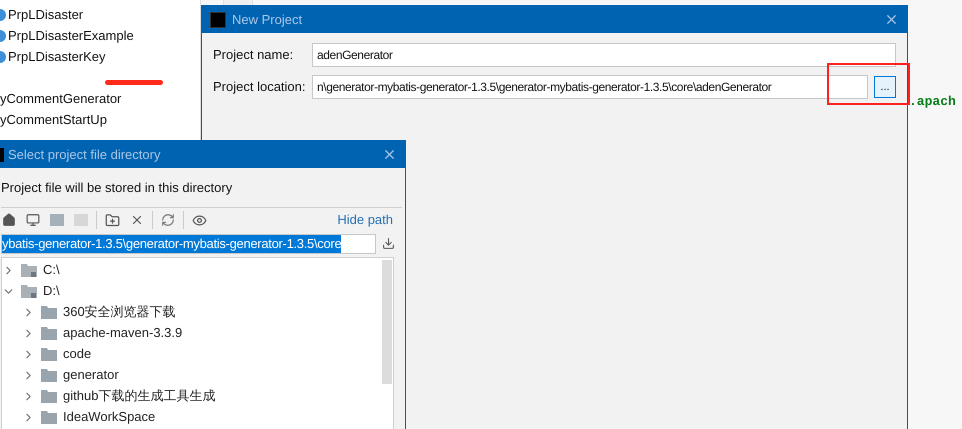 This screenshot has height=429, width=962. I want to click on tree-item: generator, so click(91, 375).